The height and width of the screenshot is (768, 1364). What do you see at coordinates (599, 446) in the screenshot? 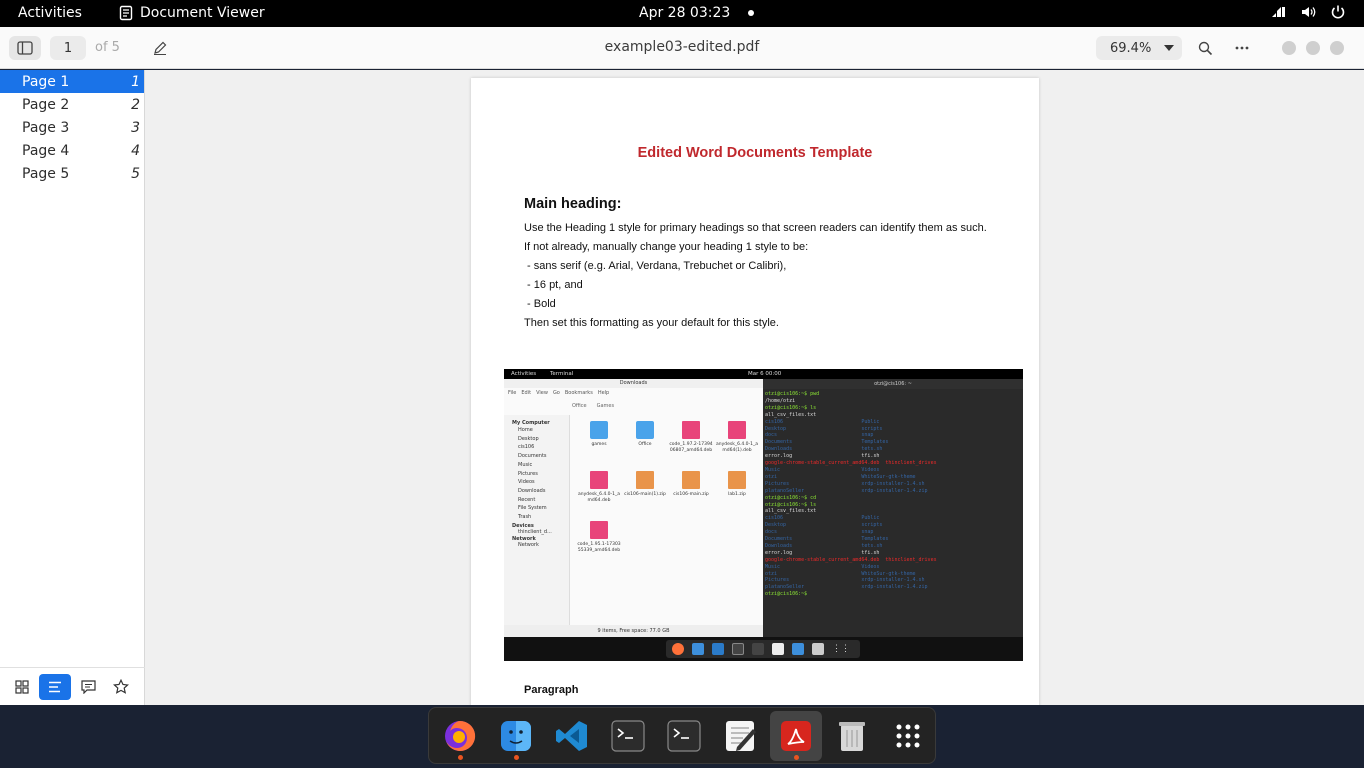
I see `fm-file-item: games` at bounding box center [599, 446].